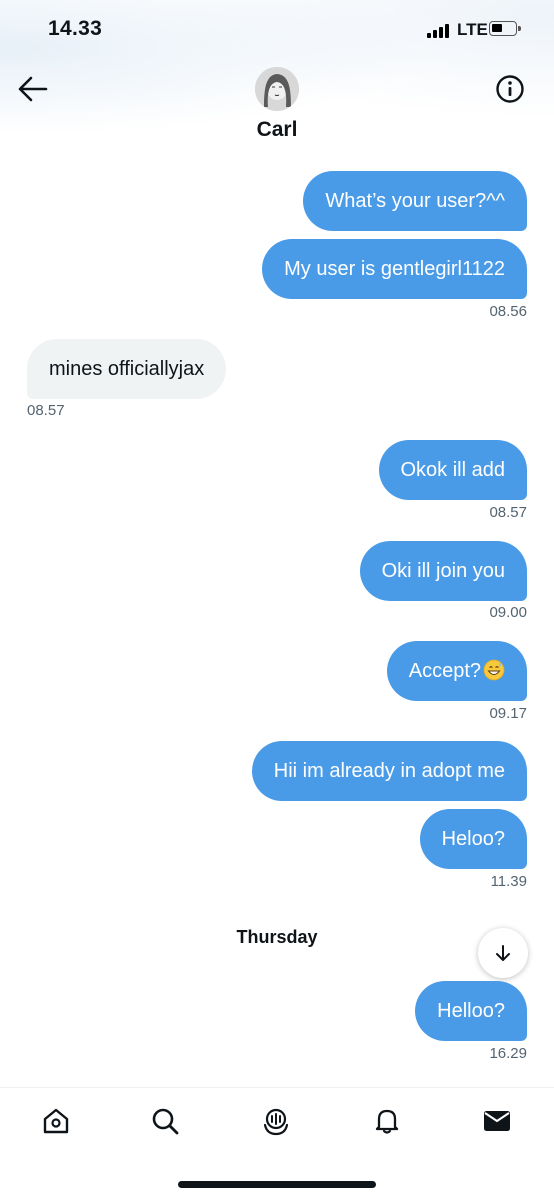 The image size is (554, 1200). I want to click on grinning-sweat-emoji-icon, so click(494, 663).